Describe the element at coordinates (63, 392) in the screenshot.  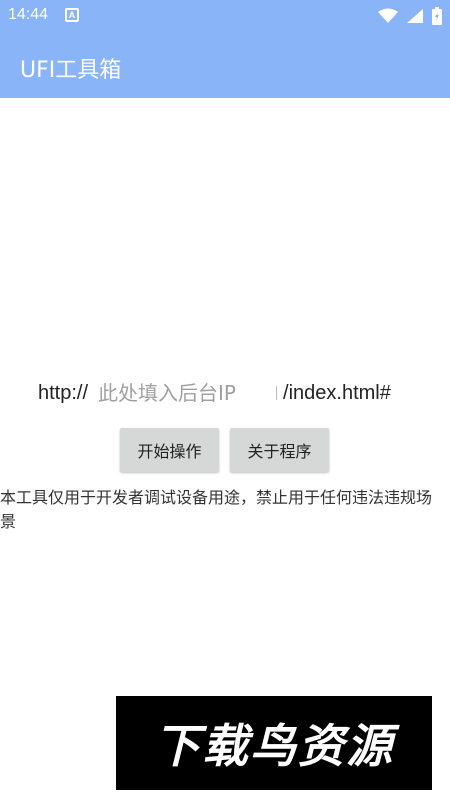
I see `url-prefix: http://` at that location.